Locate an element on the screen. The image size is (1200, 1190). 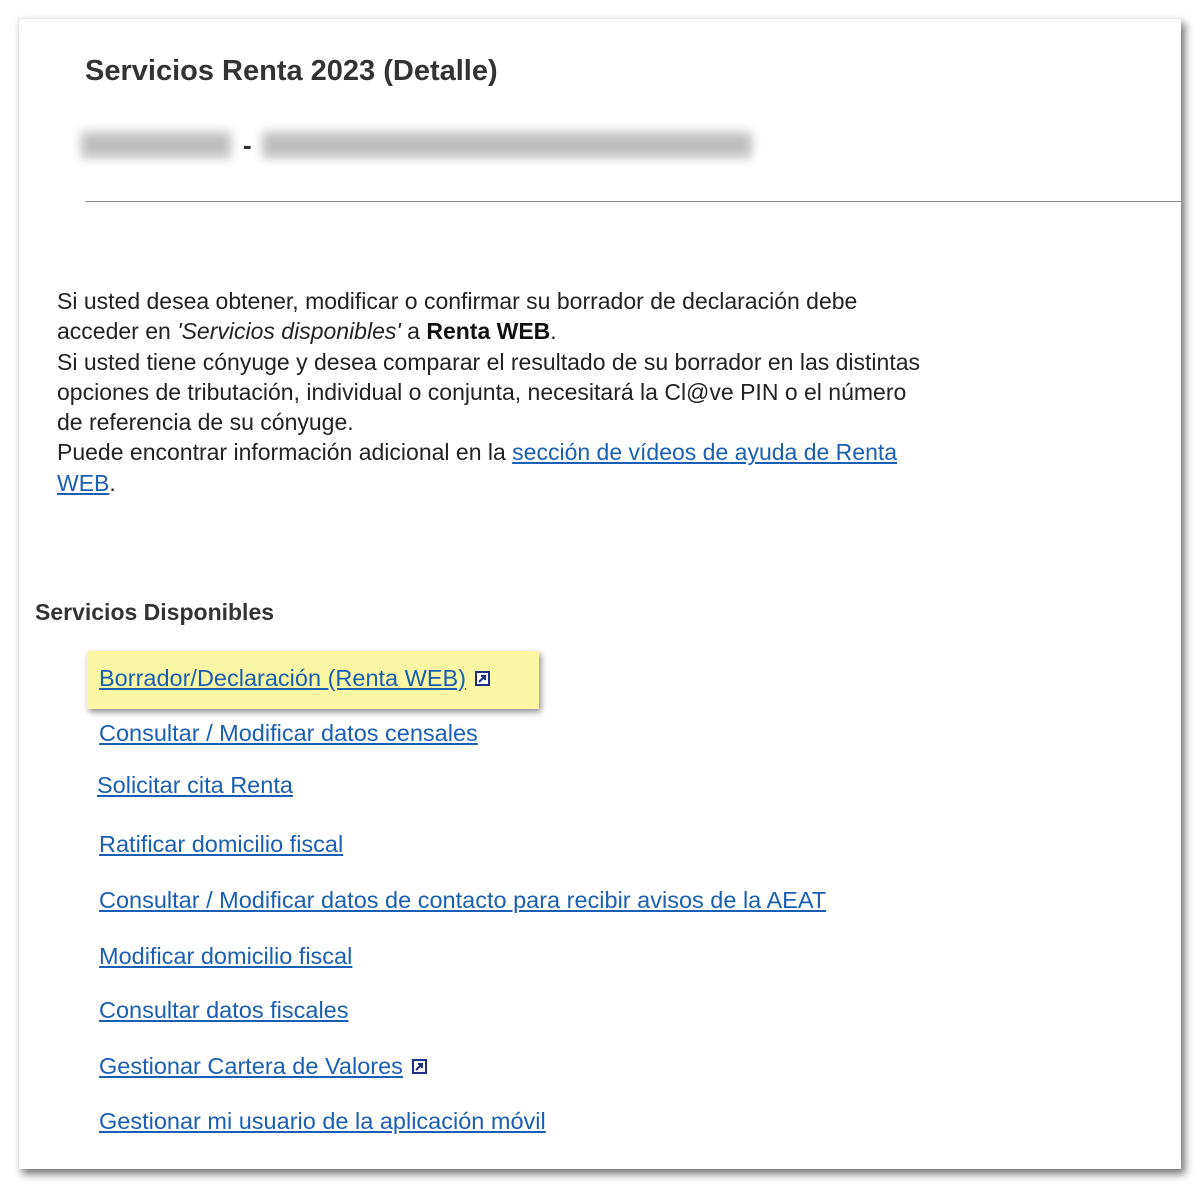
intro-period: . is located at coordinates (553, 331).